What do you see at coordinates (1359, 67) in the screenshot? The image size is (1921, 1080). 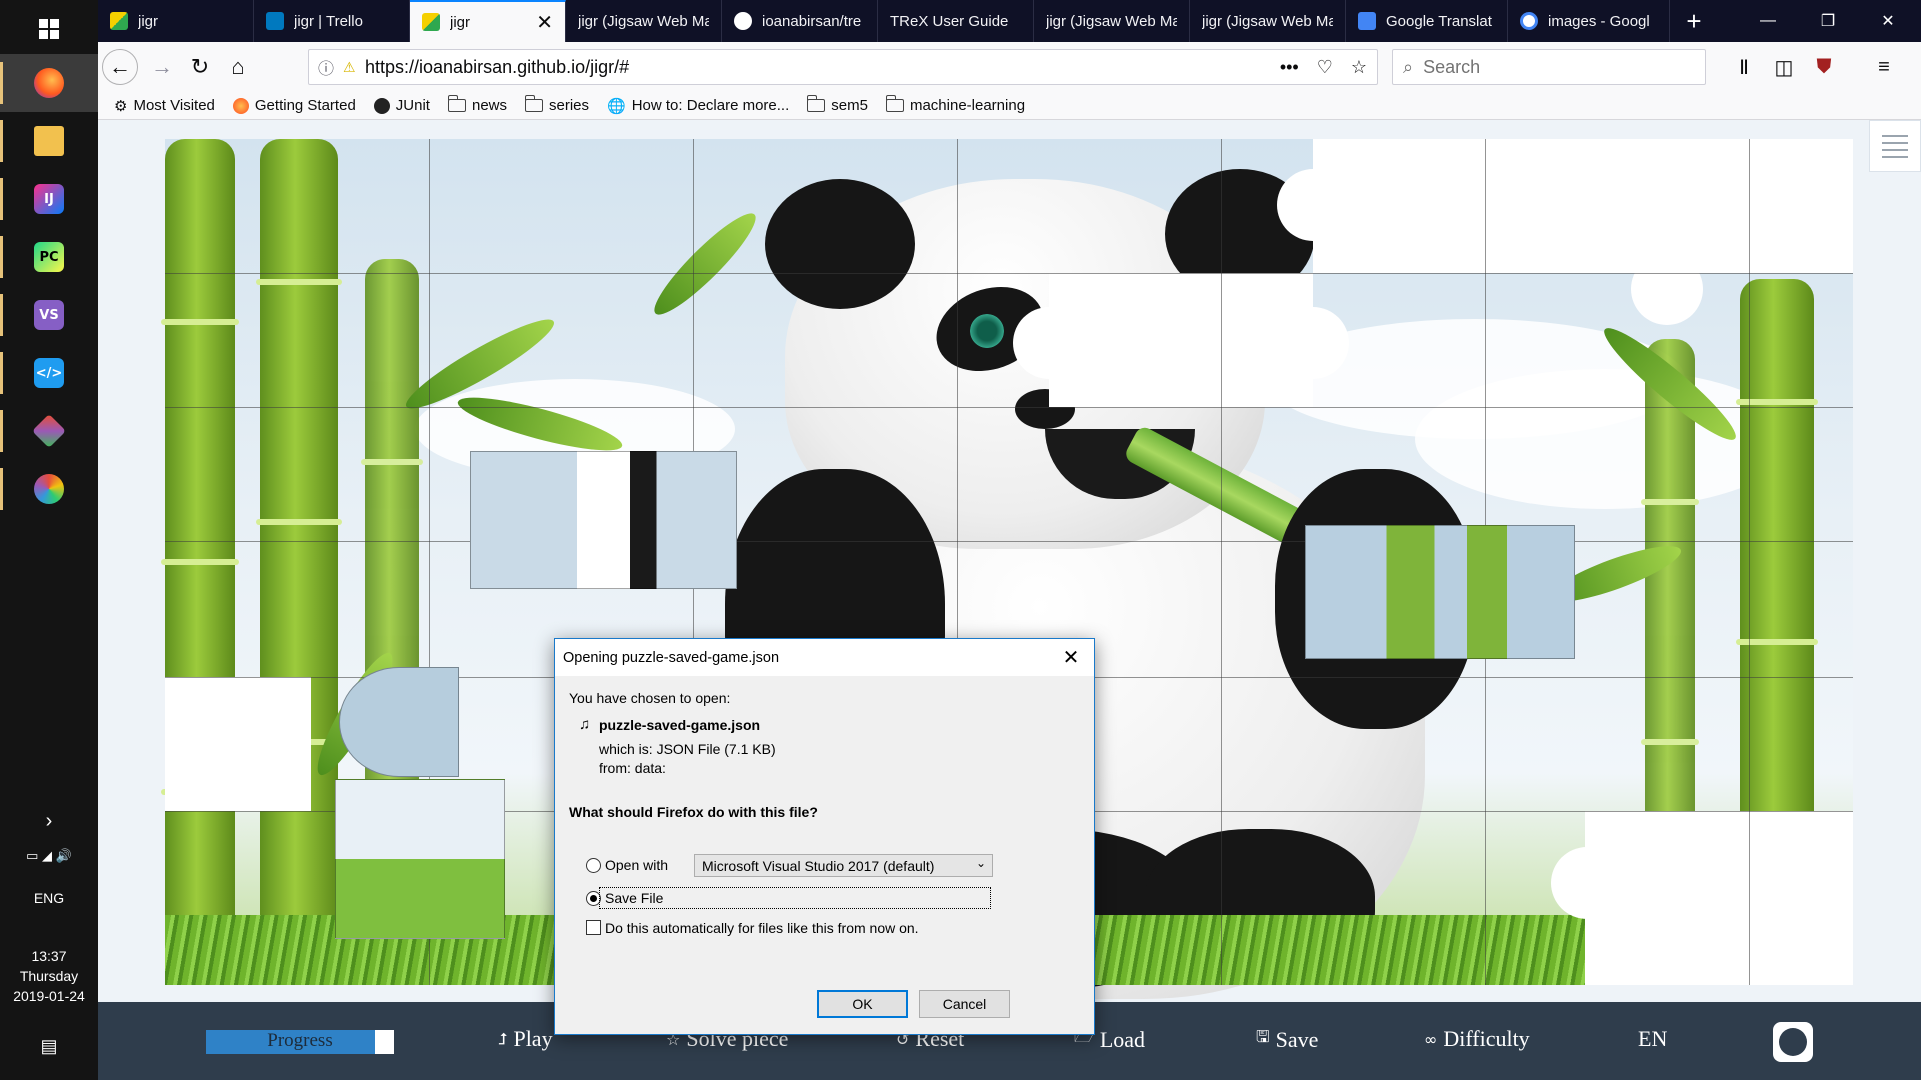 I see `bookmark-star-icon: ☆` at bounding box center [1359, 67].